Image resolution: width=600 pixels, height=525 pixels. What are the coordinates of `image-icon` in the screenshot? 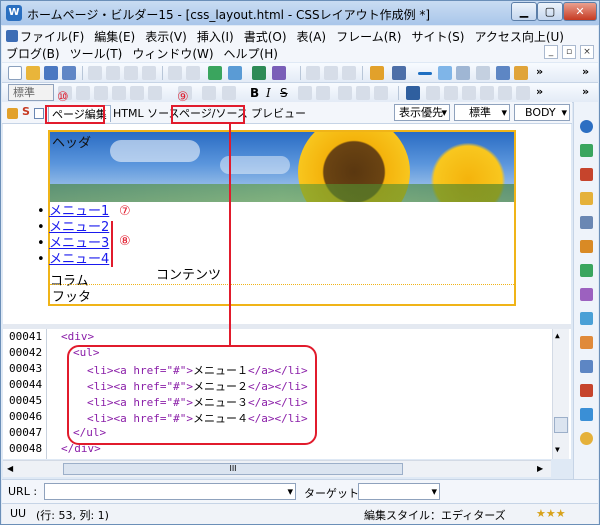 It's located at (259, 73).